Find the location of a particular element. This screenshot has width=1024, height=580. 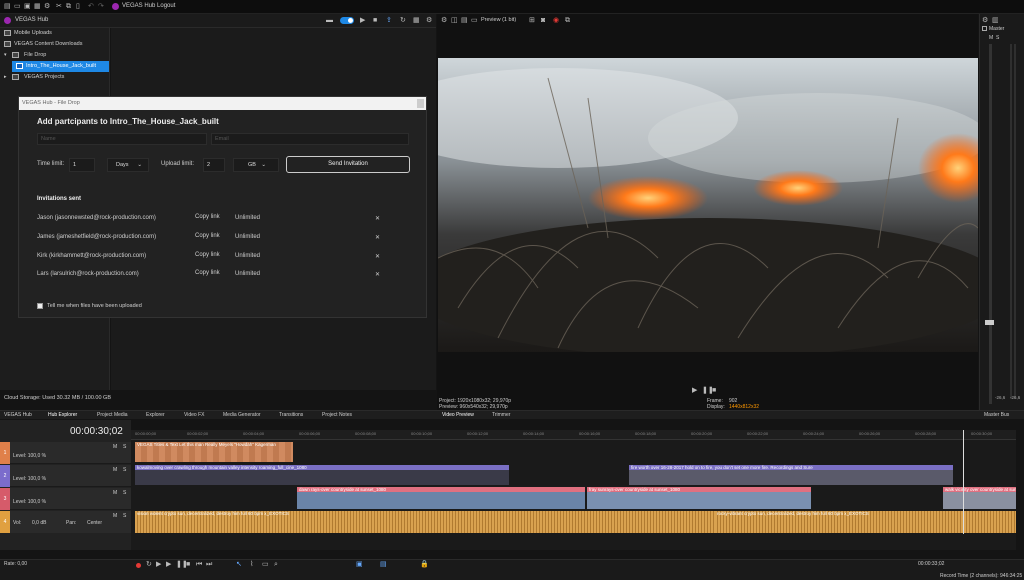

name-input: Name is located at coordinates (122, 139).